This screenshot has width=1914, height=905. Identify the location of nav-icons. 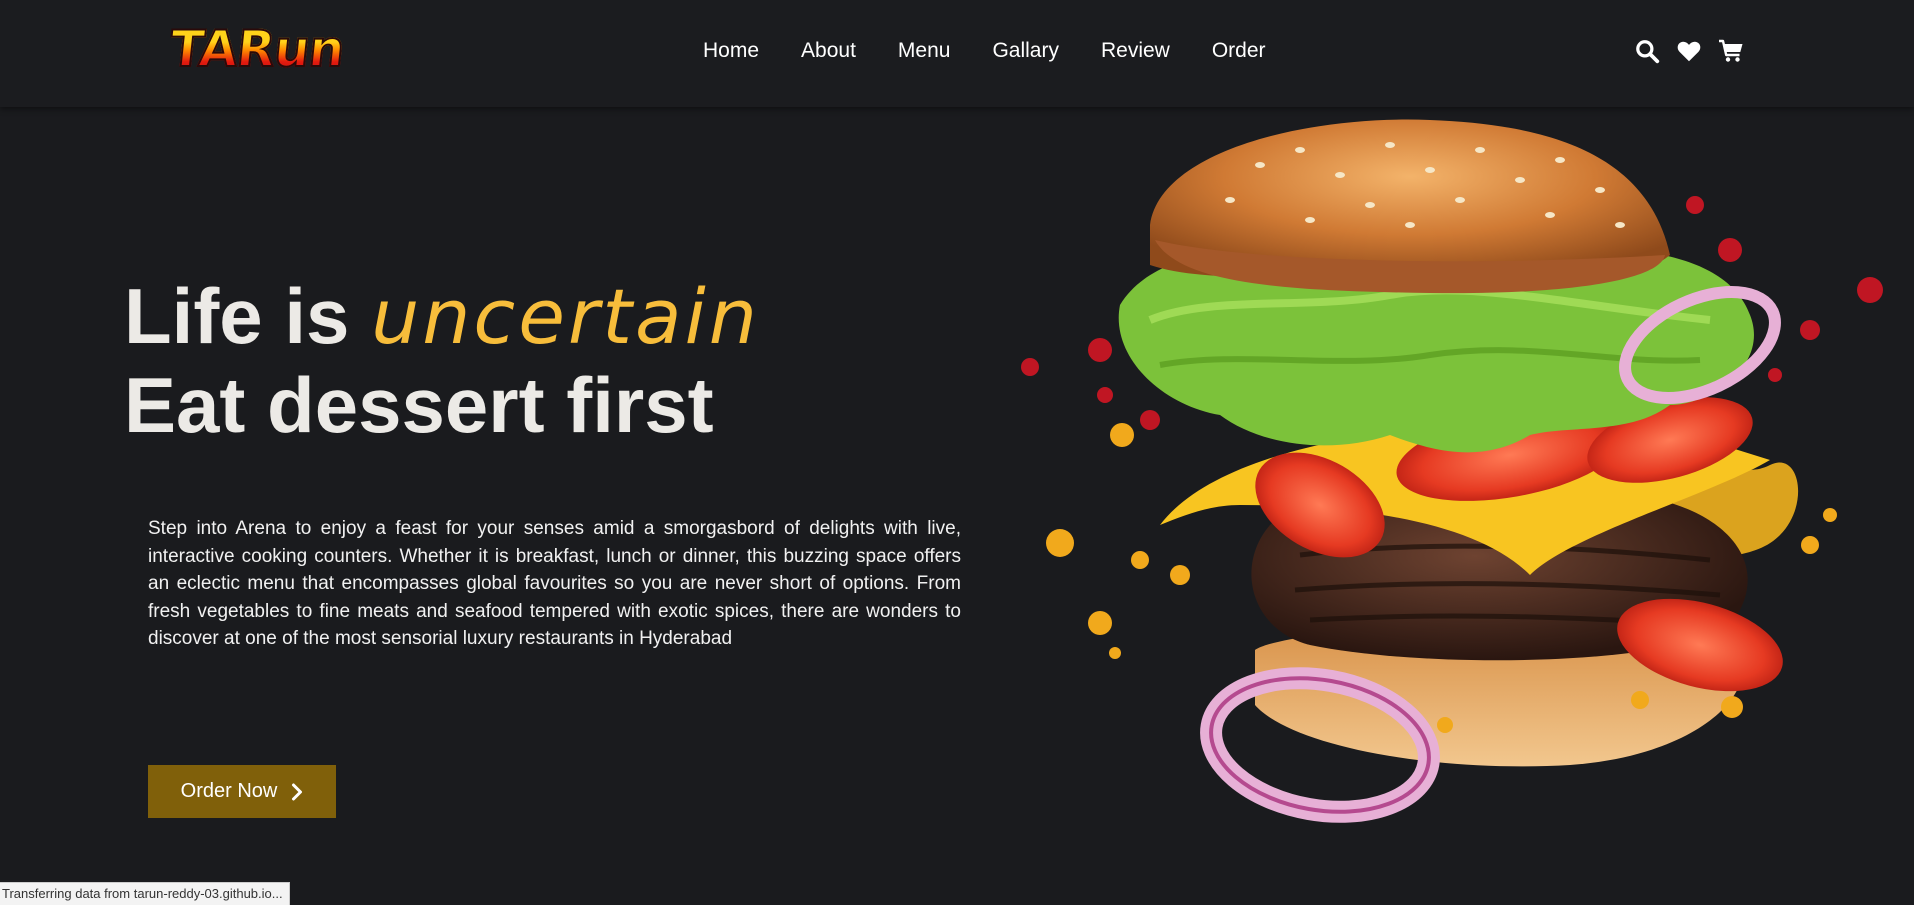
(1689, 51).